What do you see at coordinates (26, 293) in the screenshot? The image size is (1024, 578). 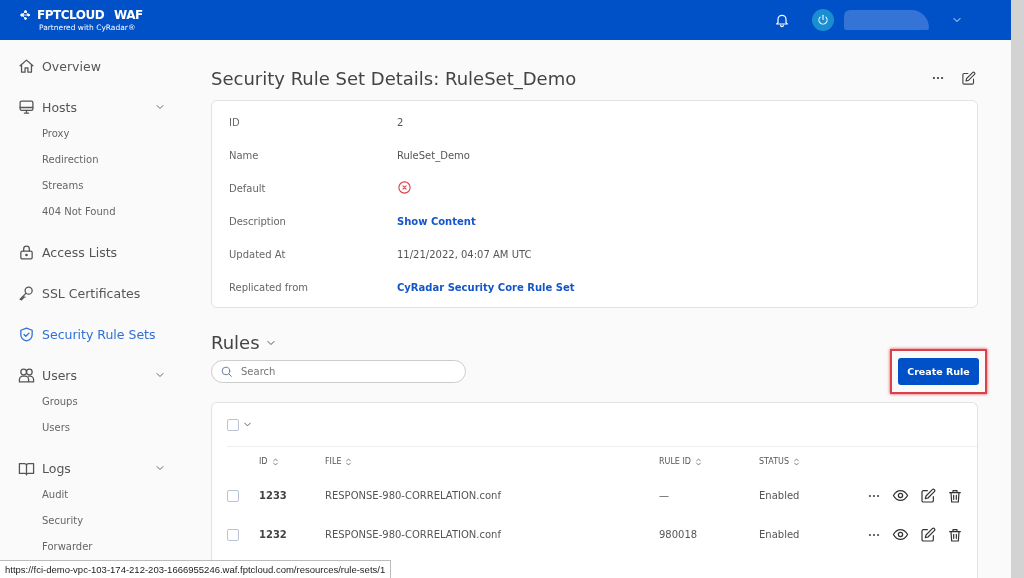 I see `key-icon` at bounding box center [26, 293].